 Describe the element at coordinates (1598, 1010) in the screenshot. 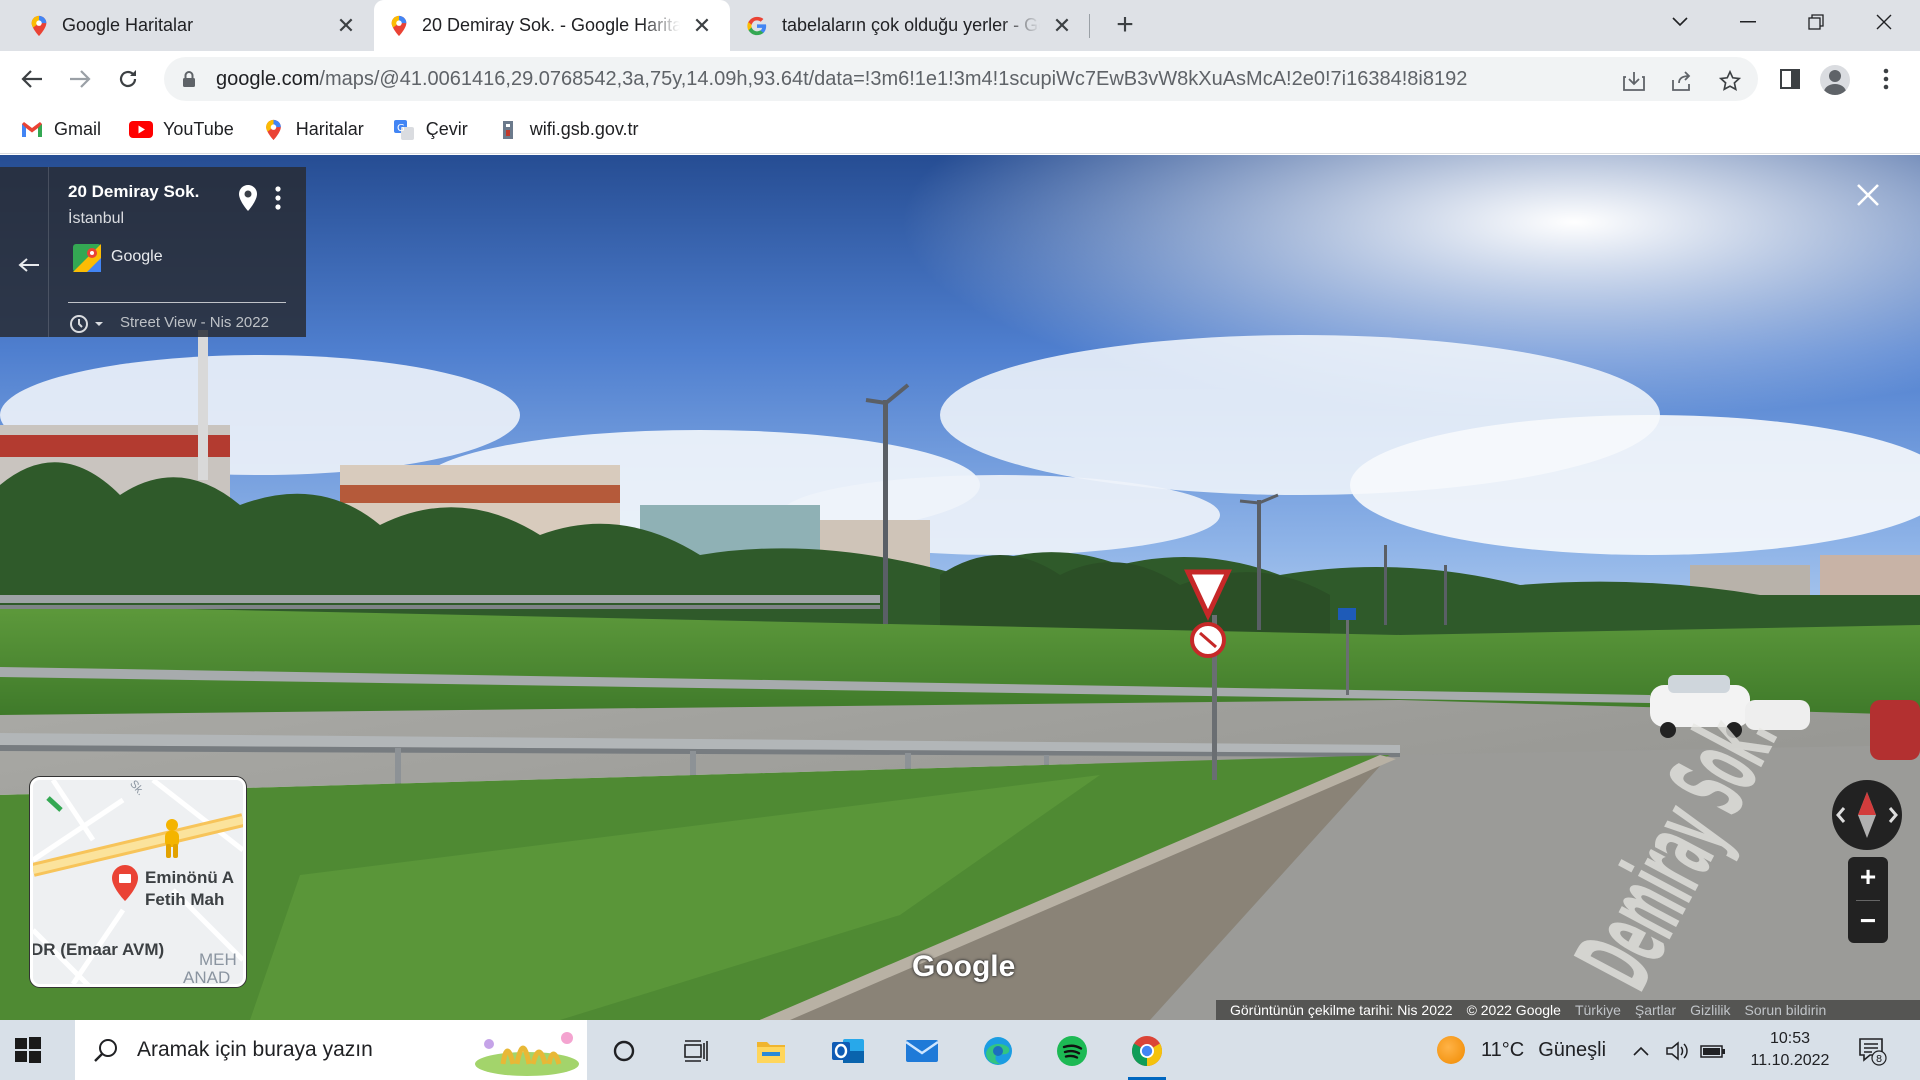

I see `country-link: Türkiye` at that location.